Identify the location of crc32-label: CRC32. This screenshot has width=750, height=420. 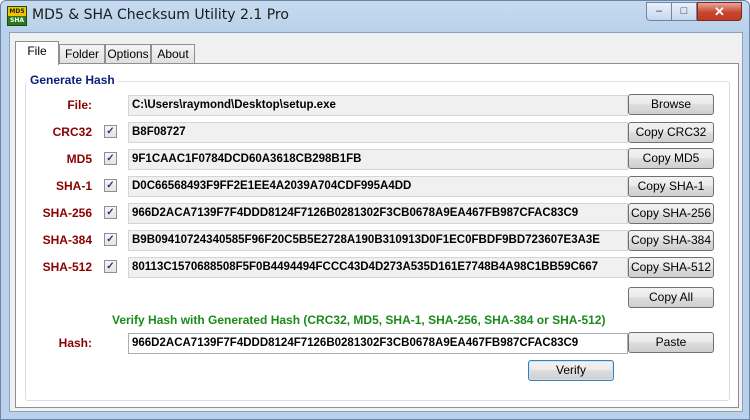
(72, 132).